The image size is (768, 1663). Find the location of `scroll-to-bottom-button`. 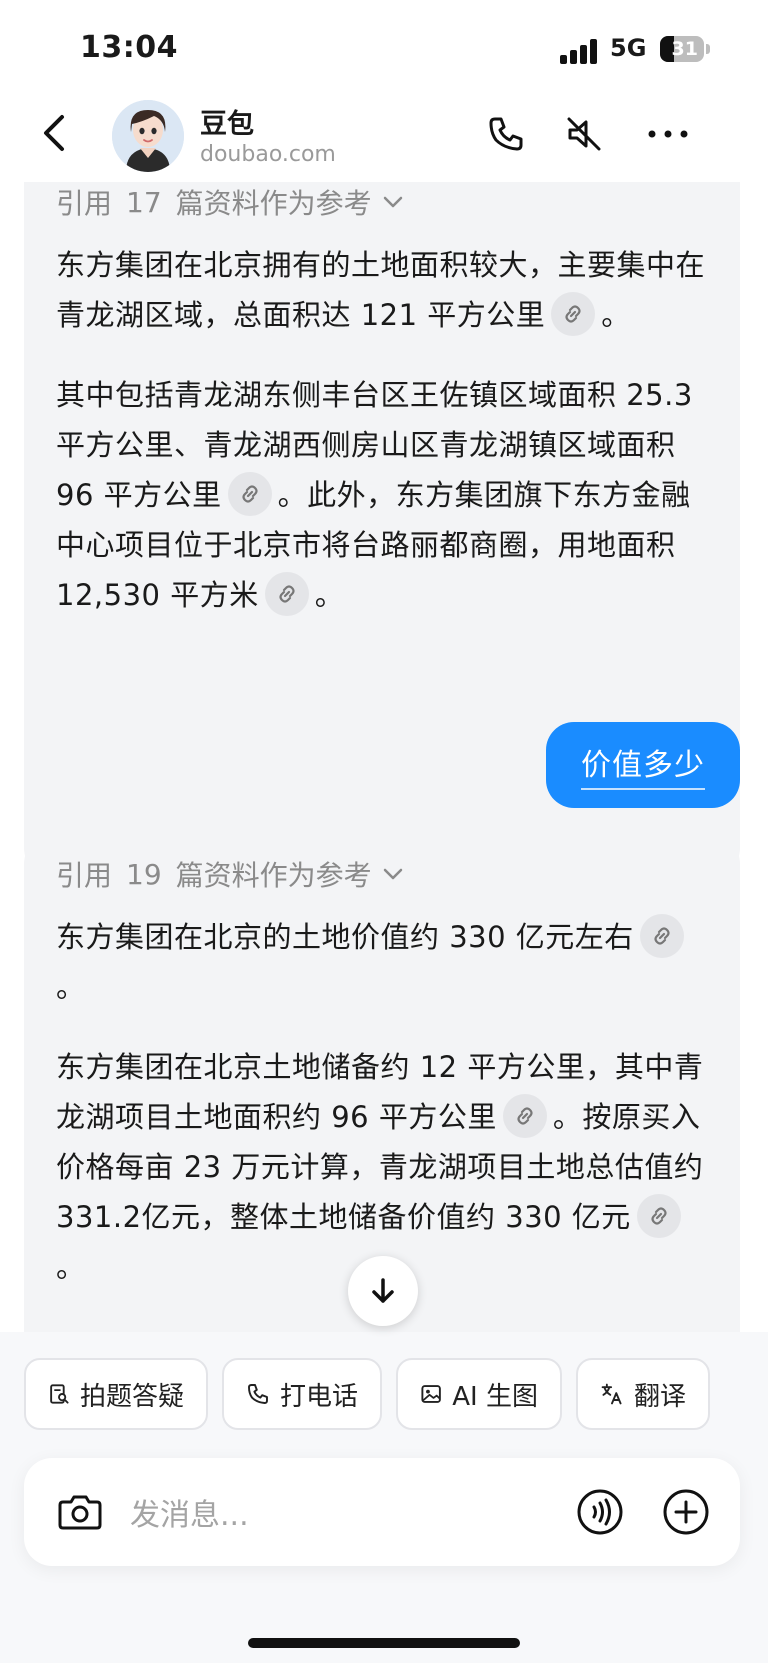

scroll-to-bottom-button is located at coordinates (383, 1291).